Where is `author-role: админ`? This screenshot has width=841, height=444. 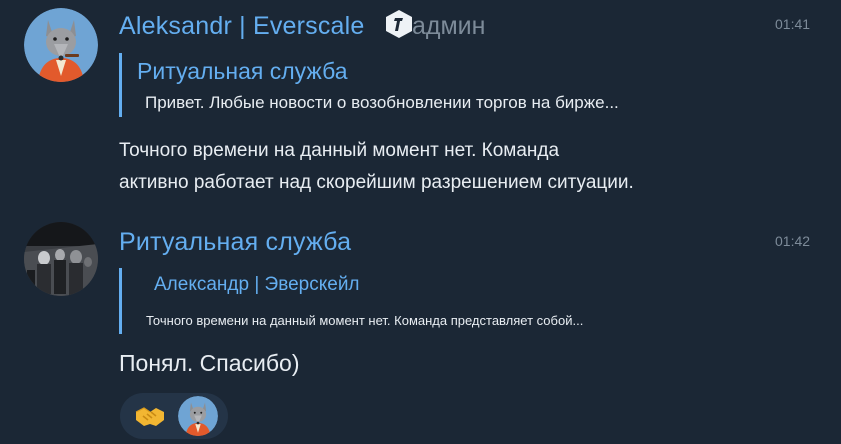
author-role: админ is located at coordinates (449, 26).